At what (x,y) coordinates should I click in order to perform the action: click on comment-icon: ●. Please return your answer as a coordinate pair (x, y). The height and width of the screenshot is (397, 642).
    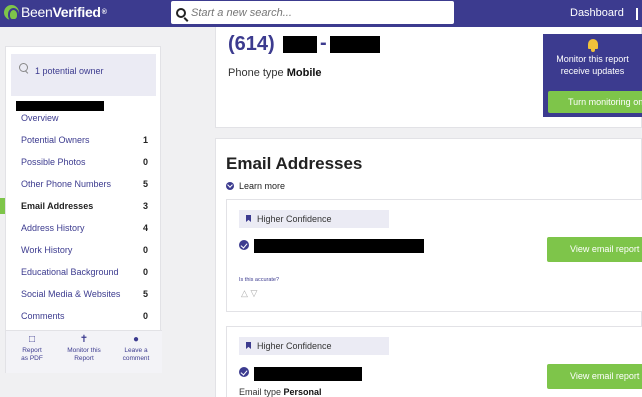
    Looking at the image, I should click on (136, 339).